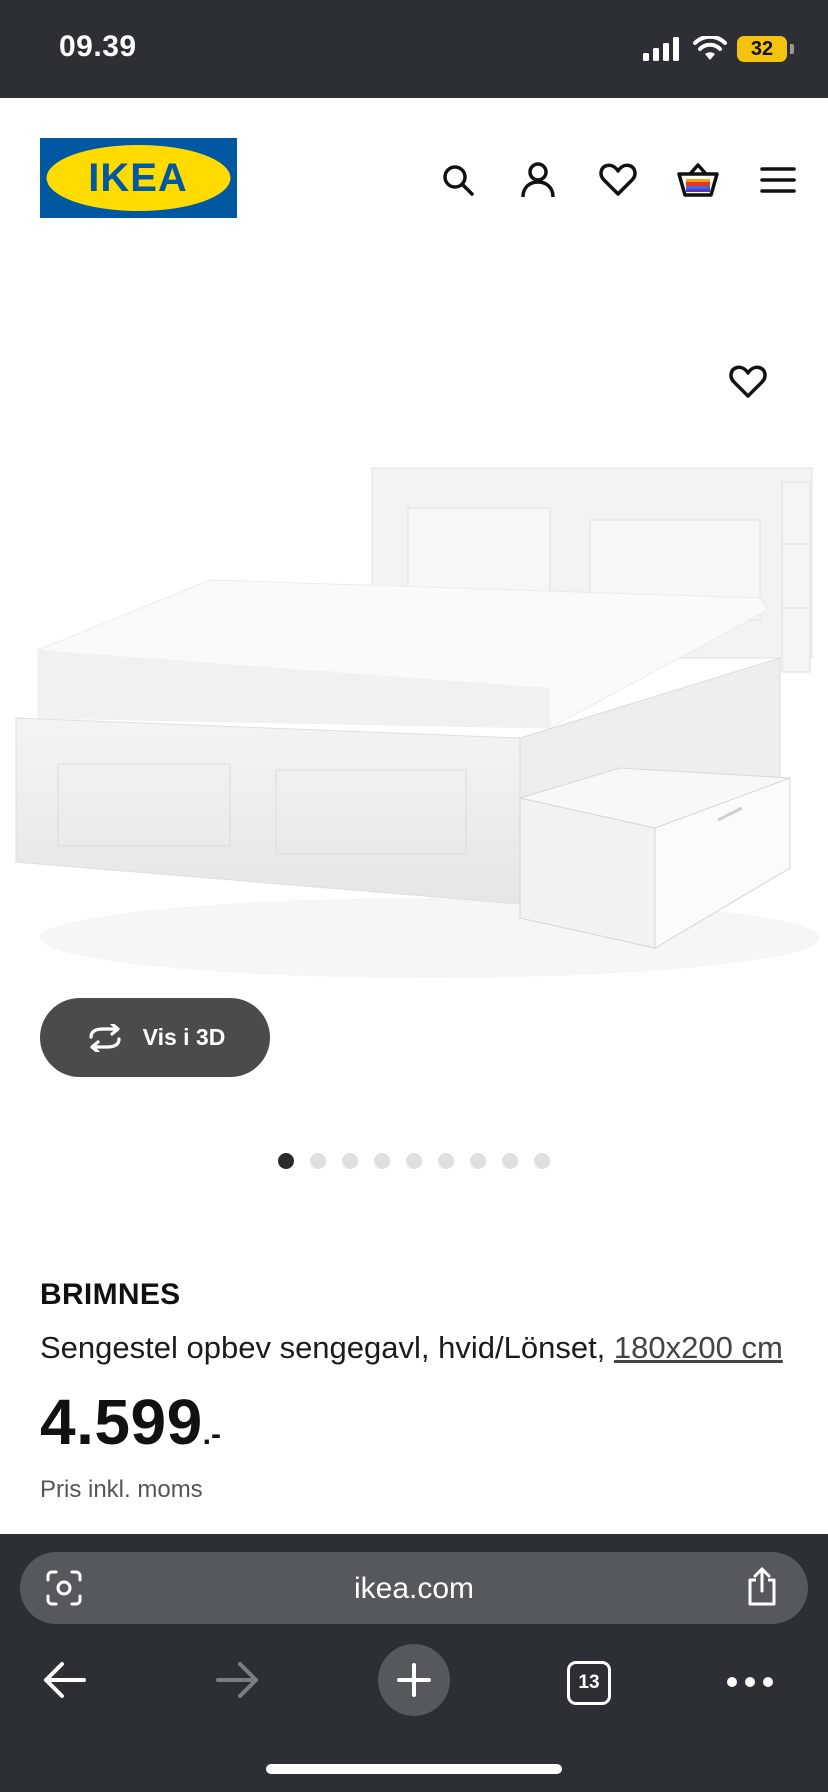  I want to click on wifi-icon, so click(710, 48).